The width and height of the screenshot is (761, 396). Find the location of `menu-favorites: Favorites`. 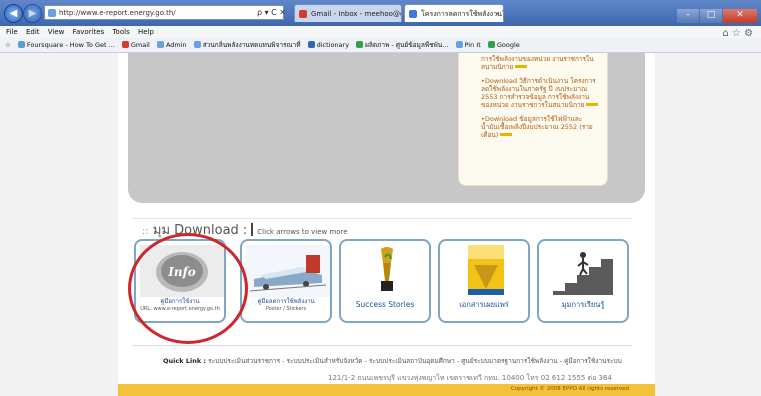

menu-favorites: Favorites is located at coordinates (89, 32).